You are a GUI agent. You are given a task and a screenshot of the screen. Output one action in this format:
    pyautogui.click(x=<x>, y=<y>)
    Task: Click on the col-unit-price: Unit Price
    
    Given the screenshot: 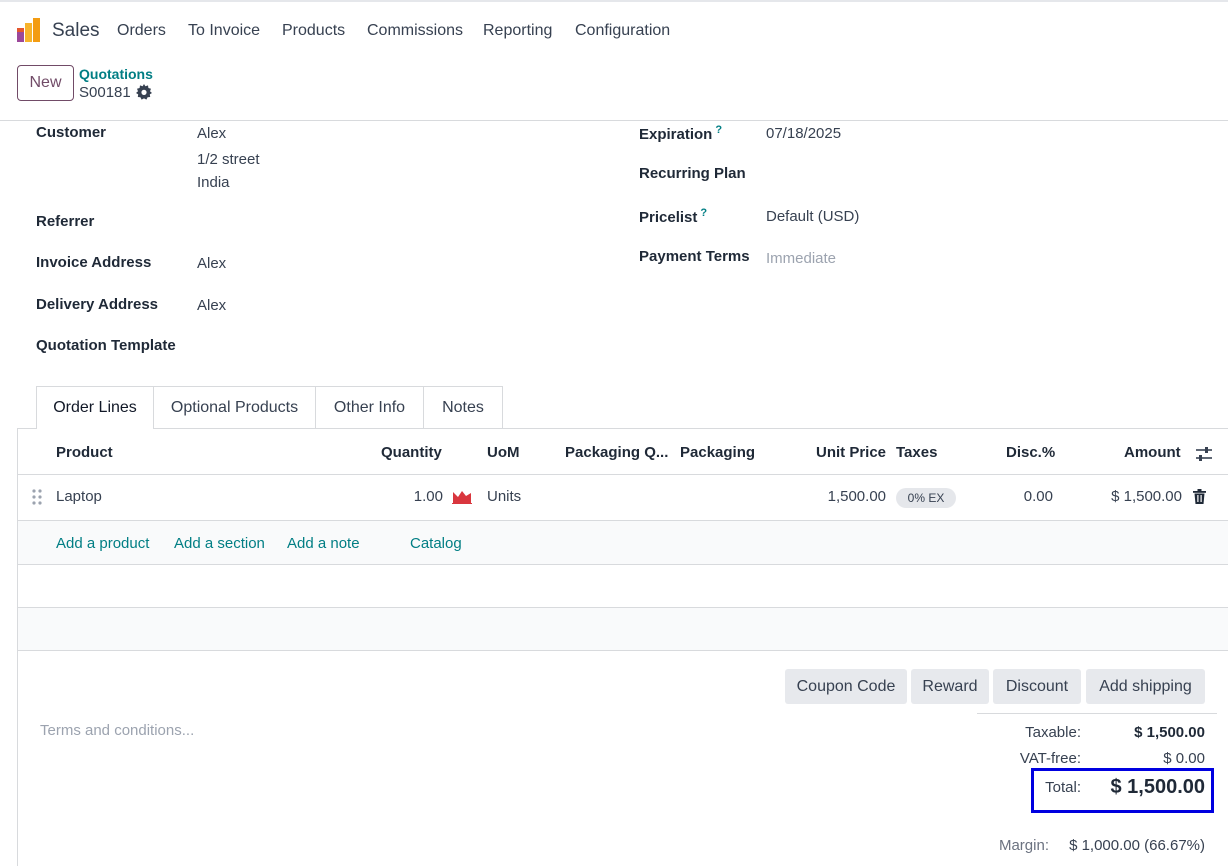 What is the action you would take?
    pyautogui.click(x=851, y=452)
    